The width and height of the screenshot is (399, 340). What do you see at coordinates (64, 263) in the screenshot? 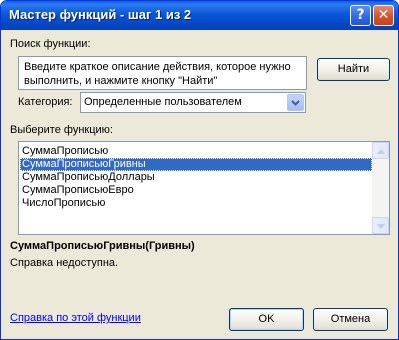
I see `function-description: Справка недоступна.` at bounding box center [64, 263].